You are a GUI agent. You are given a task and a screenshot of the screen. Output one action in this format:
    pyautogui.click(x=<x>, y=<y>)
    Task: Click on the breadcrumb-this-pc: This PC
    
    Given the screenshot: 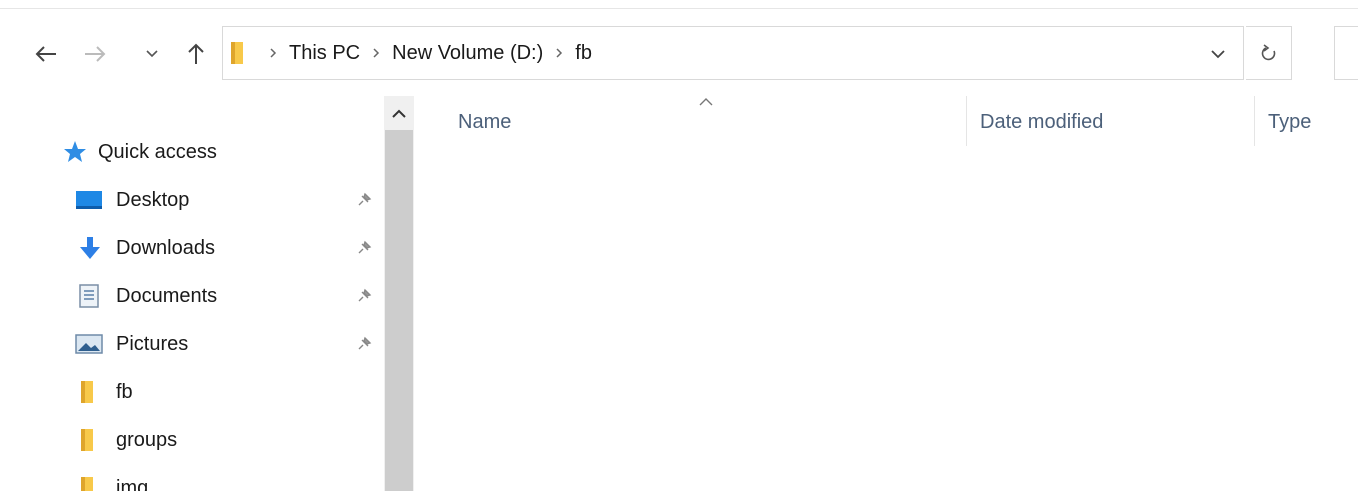 What is the action you would take?
    pyautogui.click(x=324, y=53)
    